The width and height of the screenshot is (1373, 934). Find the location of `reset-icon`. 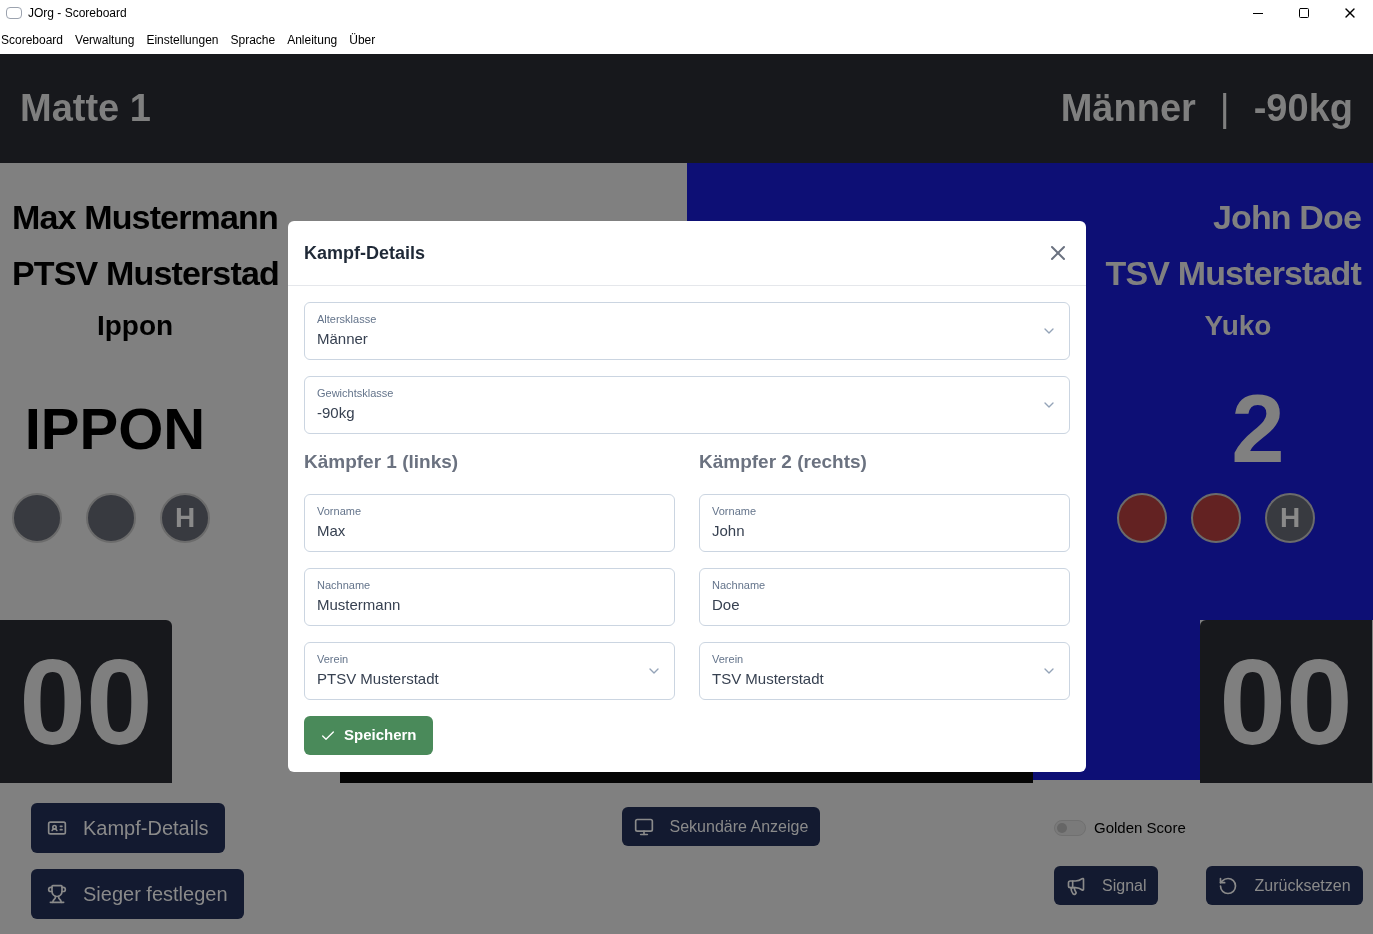

reset-icon is located at coordinates (1228, 885).